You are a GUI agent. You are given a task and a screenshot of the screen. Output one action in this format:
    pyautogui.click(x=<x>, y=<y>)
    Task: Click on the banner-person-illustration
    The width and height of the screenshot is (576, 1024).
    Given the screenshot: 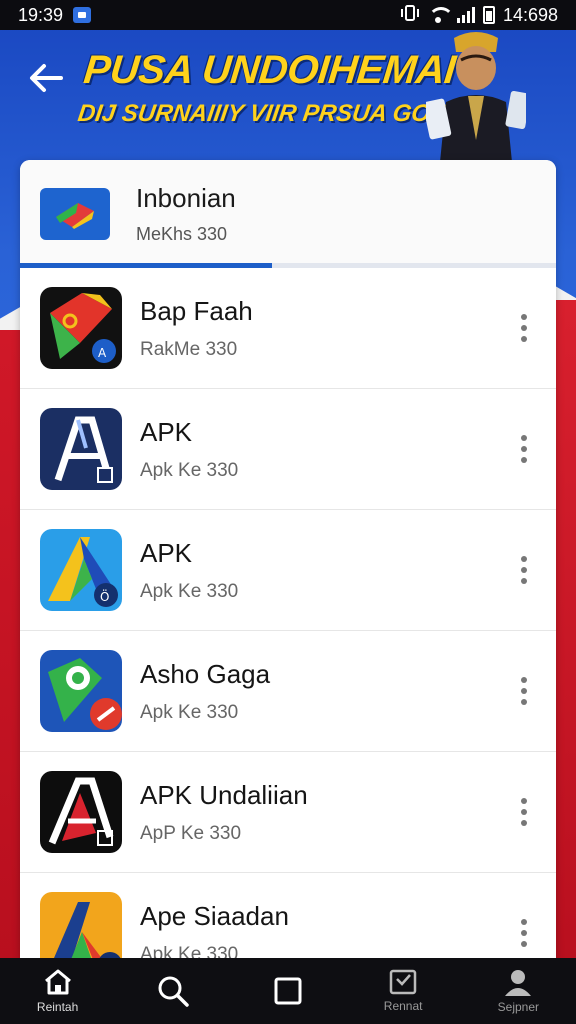 What is the action you would take?
    pyautogui.click(x=476, y=97)
    